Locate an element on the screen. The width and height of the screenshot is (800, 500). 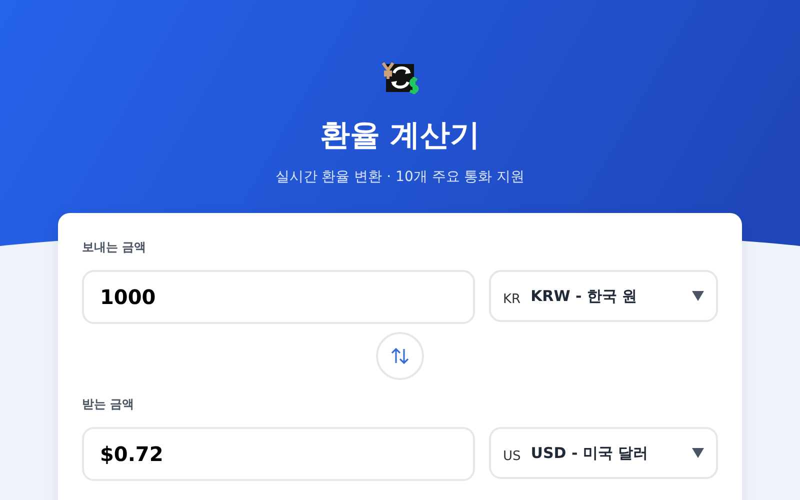
currency-exchange-icon is located at coordinates (400, 78).